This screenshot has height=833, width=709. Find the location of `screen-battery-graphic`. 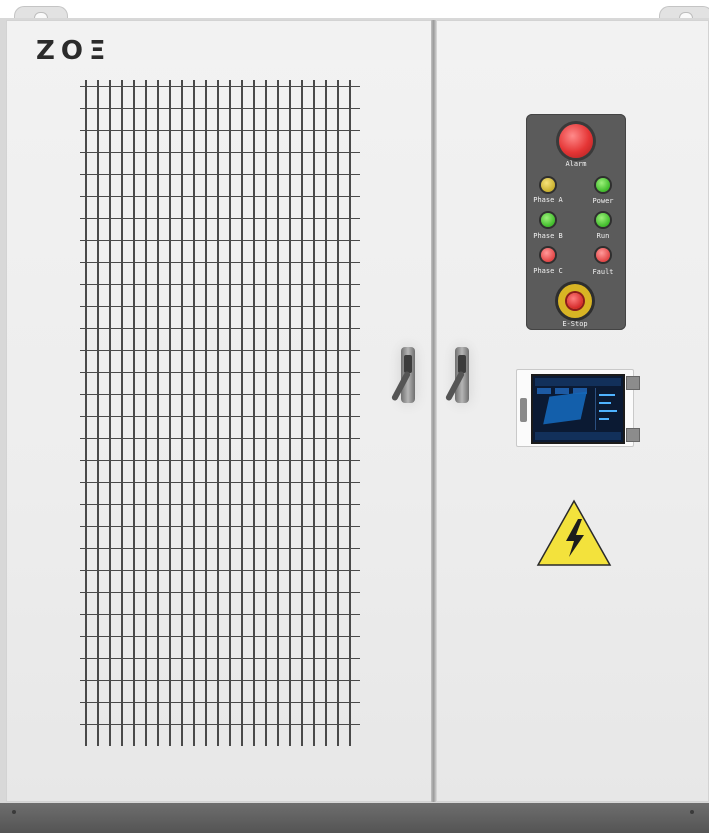

screen-battery-graphic is located at coordinates (565, 408).